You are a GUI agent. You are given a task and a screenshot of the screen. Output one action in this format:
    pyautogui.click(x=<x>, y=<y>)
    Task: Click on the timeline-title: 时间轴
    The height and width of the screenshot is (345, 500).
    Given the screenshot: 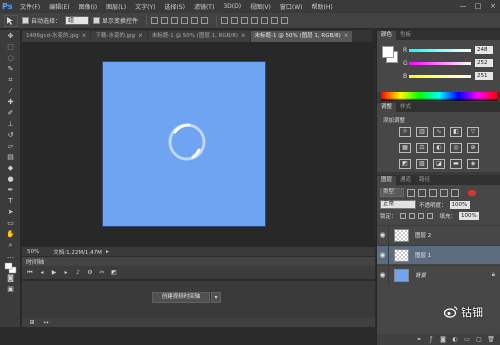 What is the action you would take?
    pyautogui.click(x=35, y=261)
    